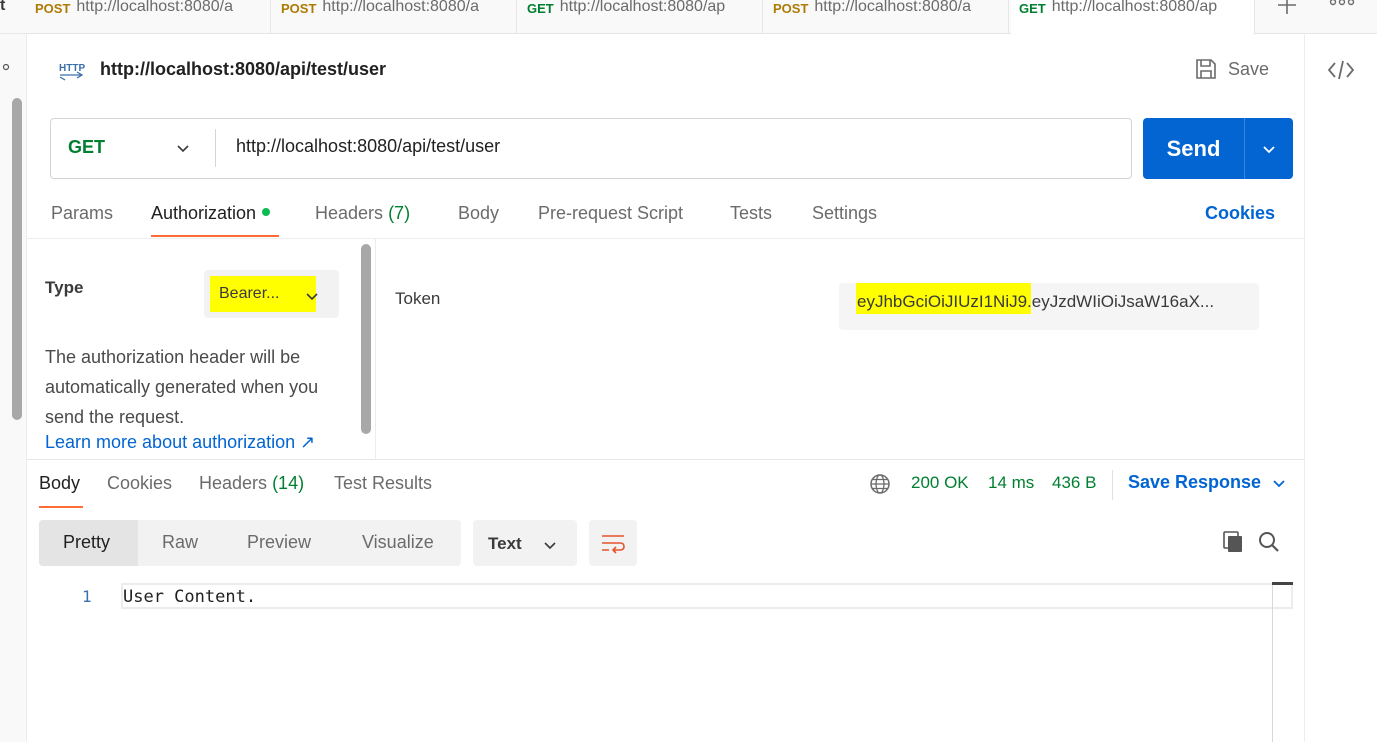 The height and width of the screenshot is (742, 1377). What do you see at coordinates (288, 483) in the screenshot?
I see `response-headers-count: (14)` at bounding box center [288, 483].